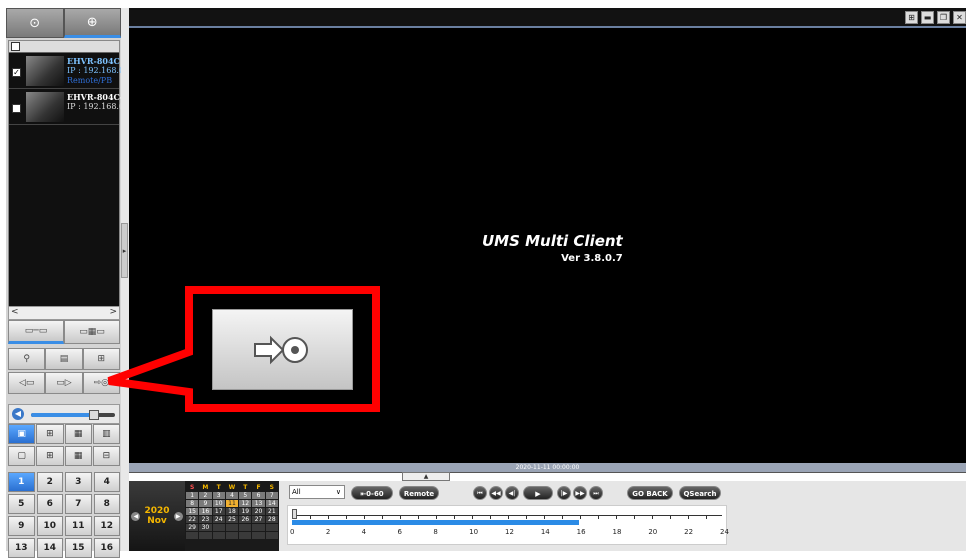 The height and width of the screenshot is (558, 966). I want to click on channel-button-11: 11, so click(78, 526).